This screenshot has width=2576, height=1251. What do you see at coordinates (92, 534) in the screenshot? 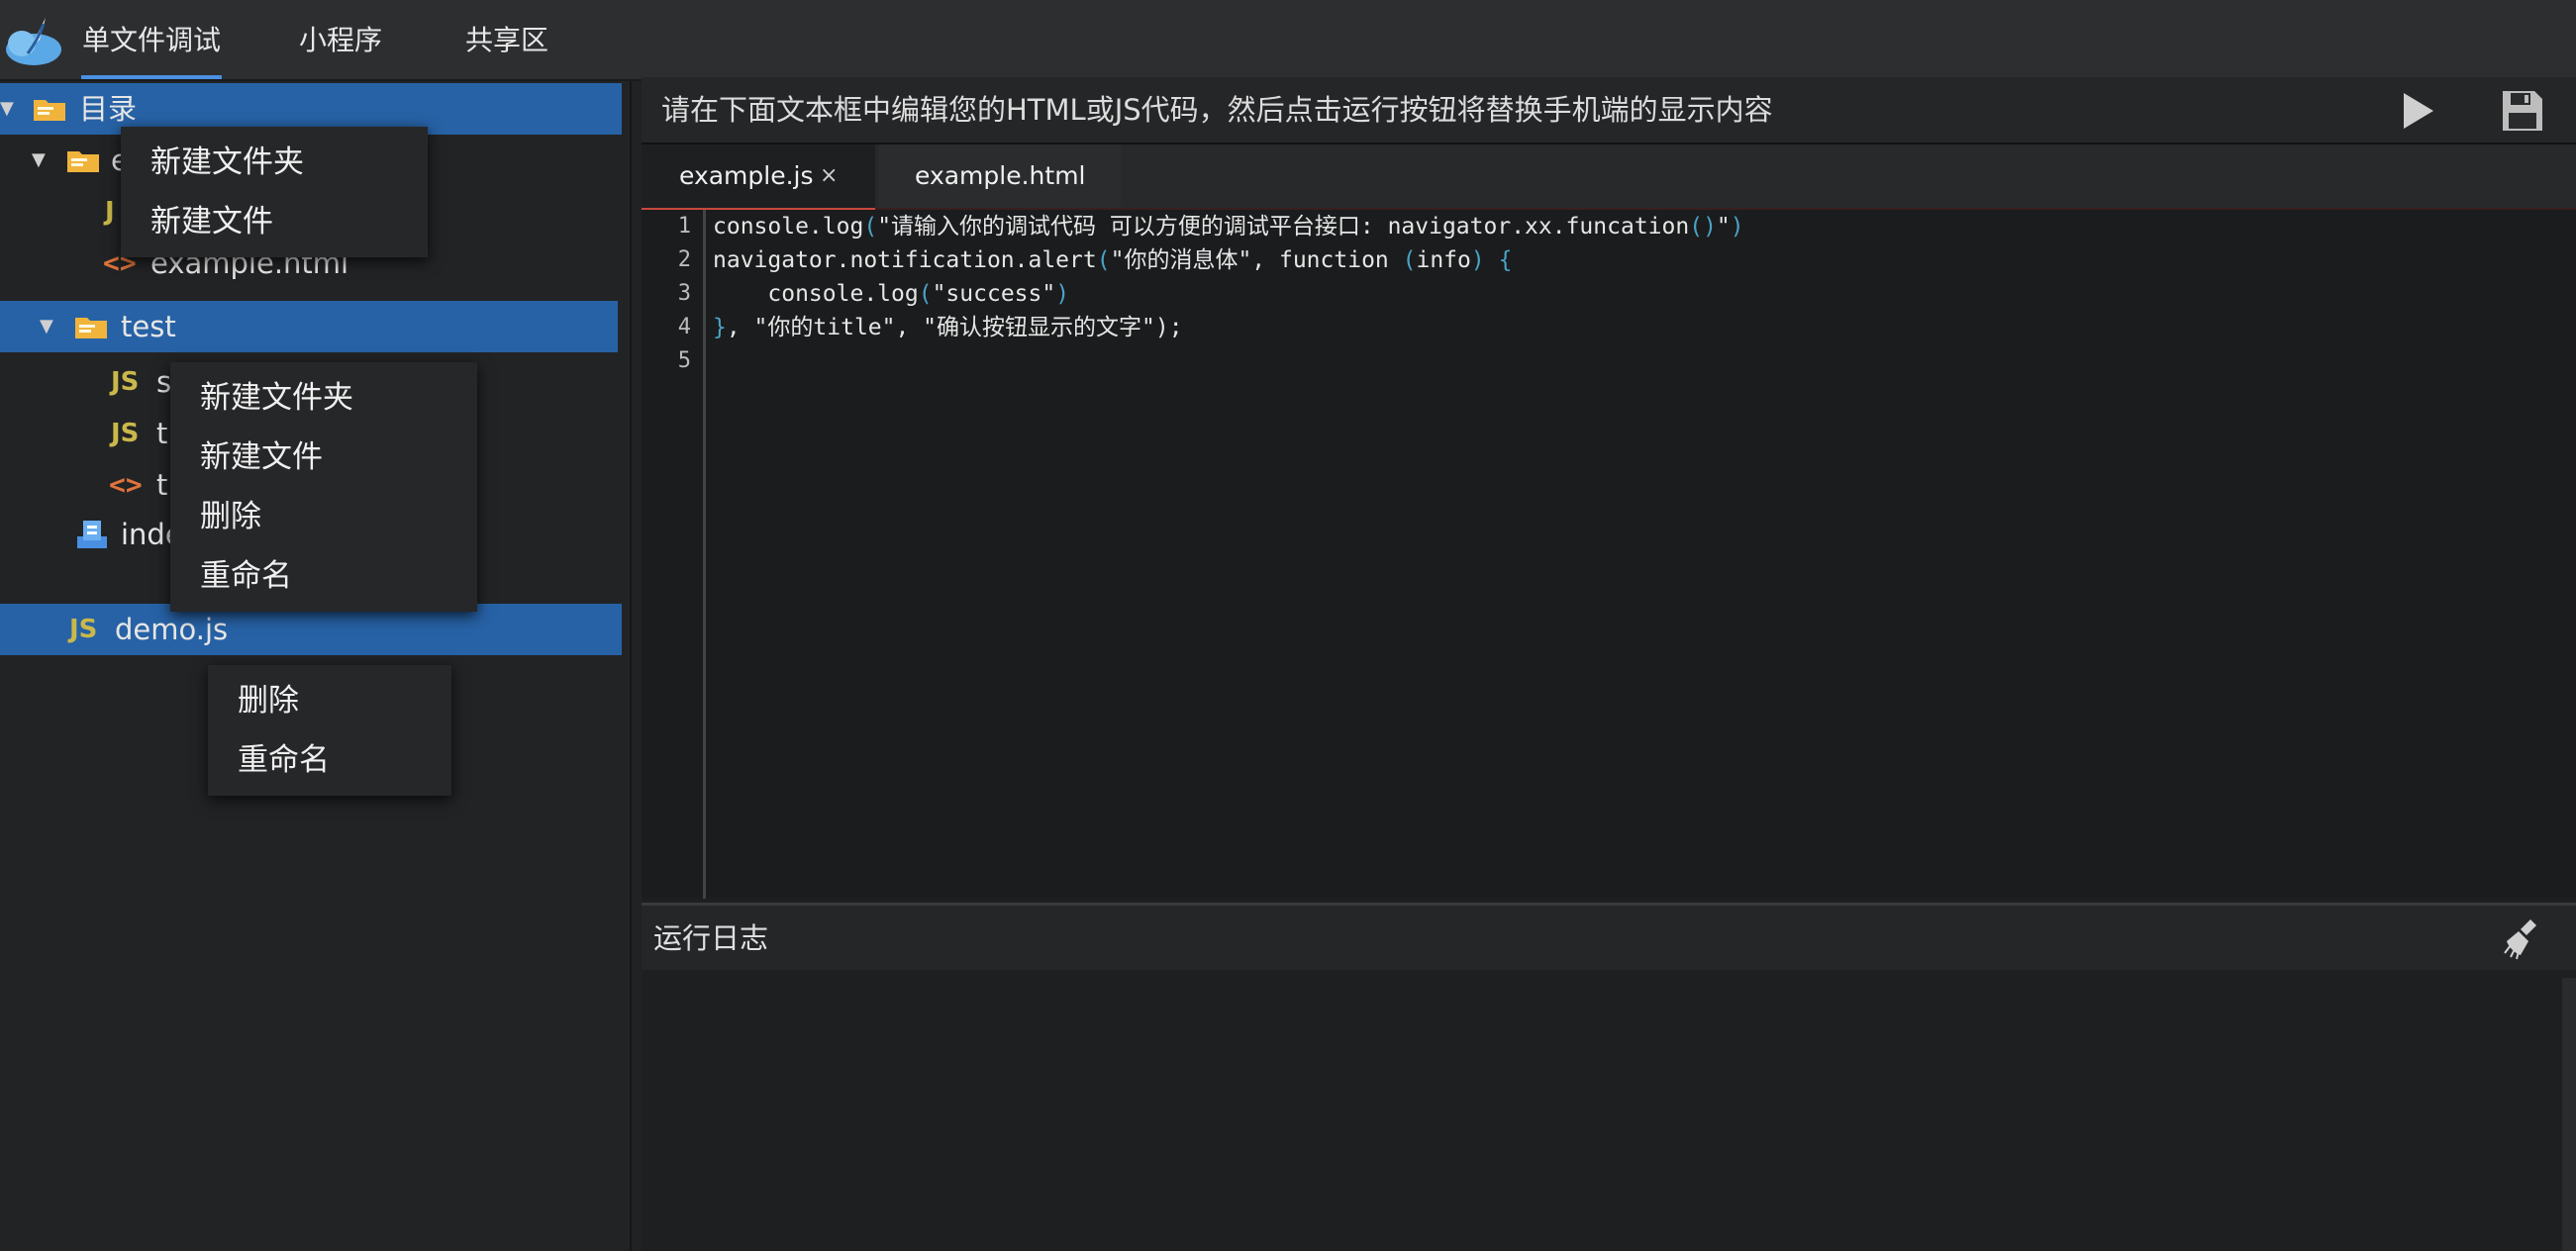
I see `index-file-icon` at bounding box center [92, 534].